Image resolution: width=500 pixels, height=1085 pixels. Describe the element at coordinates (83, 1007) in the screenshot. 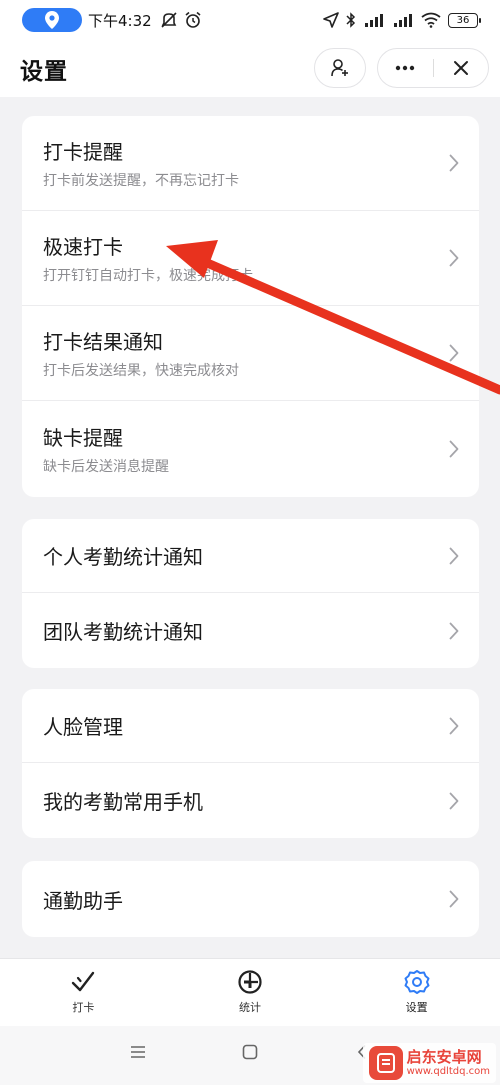

I see `tab-label: 打卡` at that location.